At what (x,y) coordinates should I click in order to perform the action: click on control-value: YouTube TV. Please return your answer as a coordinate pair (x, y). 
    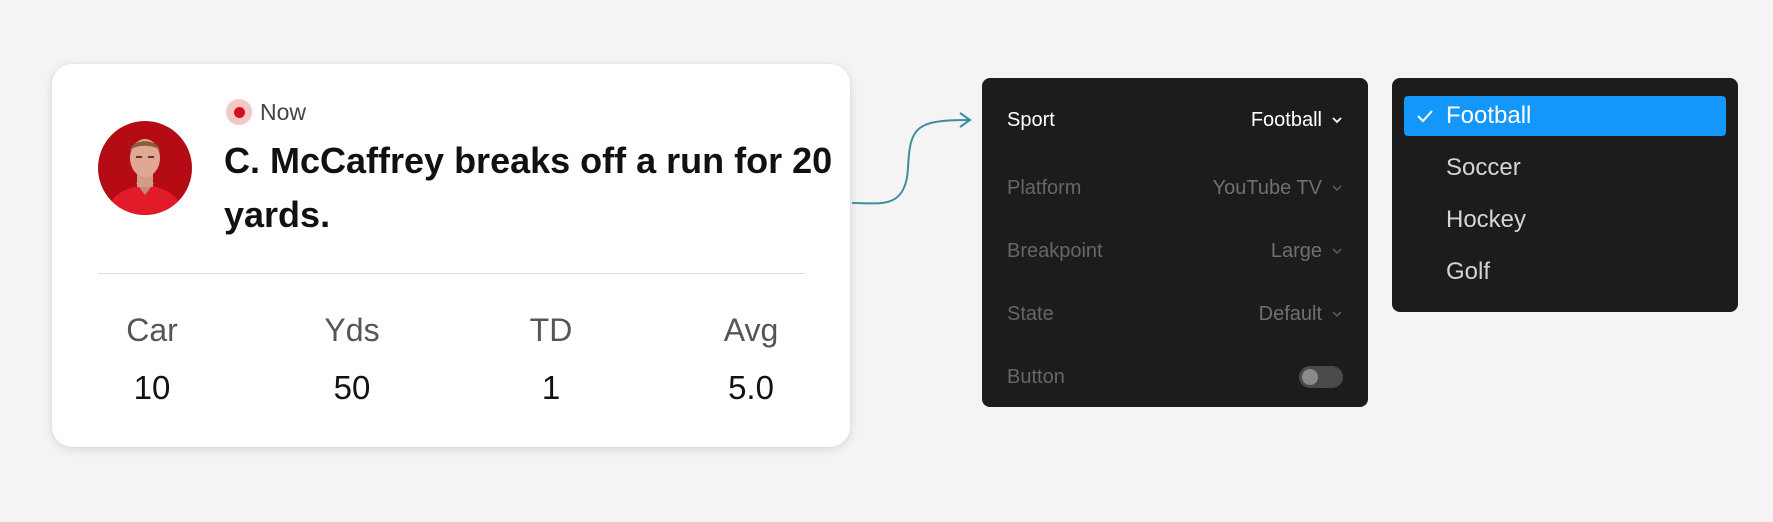
    Looking at the image, I should click on (1267, 187).